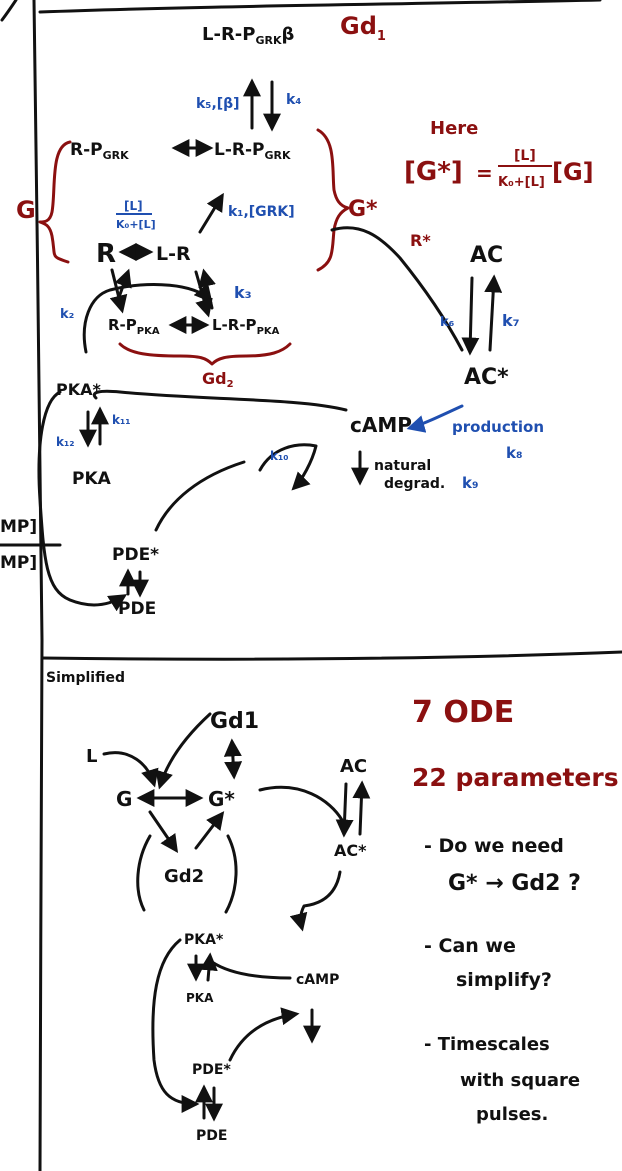 This screenshot has height=1171, width=622. What do you see at coordinates (470, 946) in the screenshot?
I see `note-q2-a: - Can we` at bounding box center [470, 946].